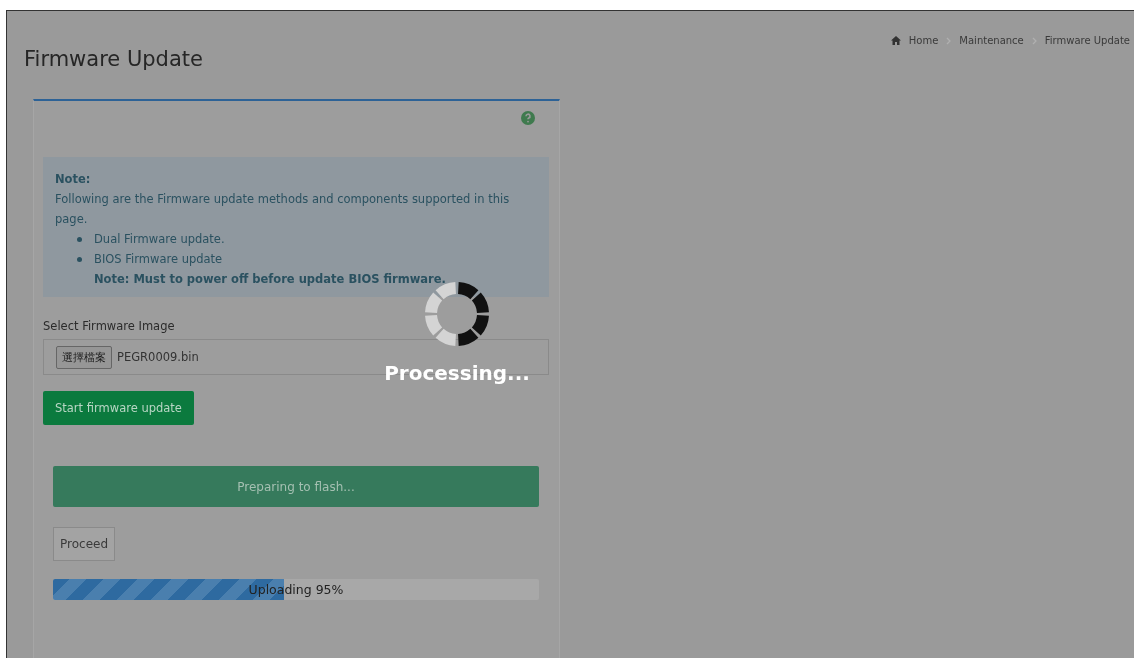  I want to click on loading-spinner-icon, so click(457, 314).